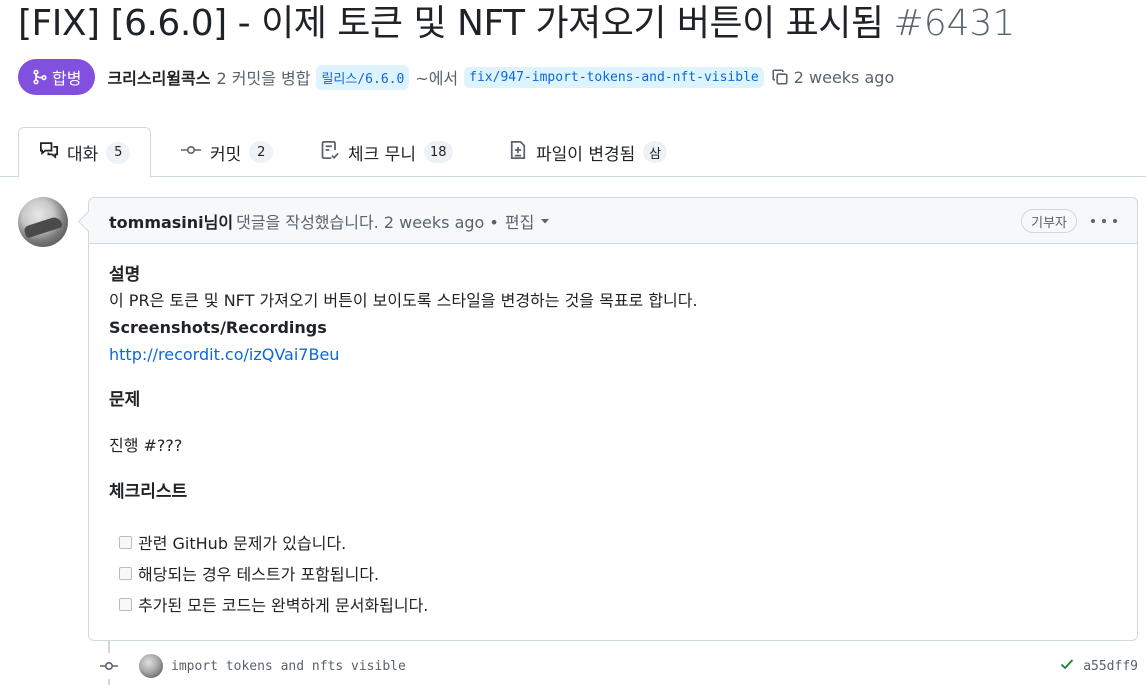  I want to click on commit-author-avatar, so click(151, 666).